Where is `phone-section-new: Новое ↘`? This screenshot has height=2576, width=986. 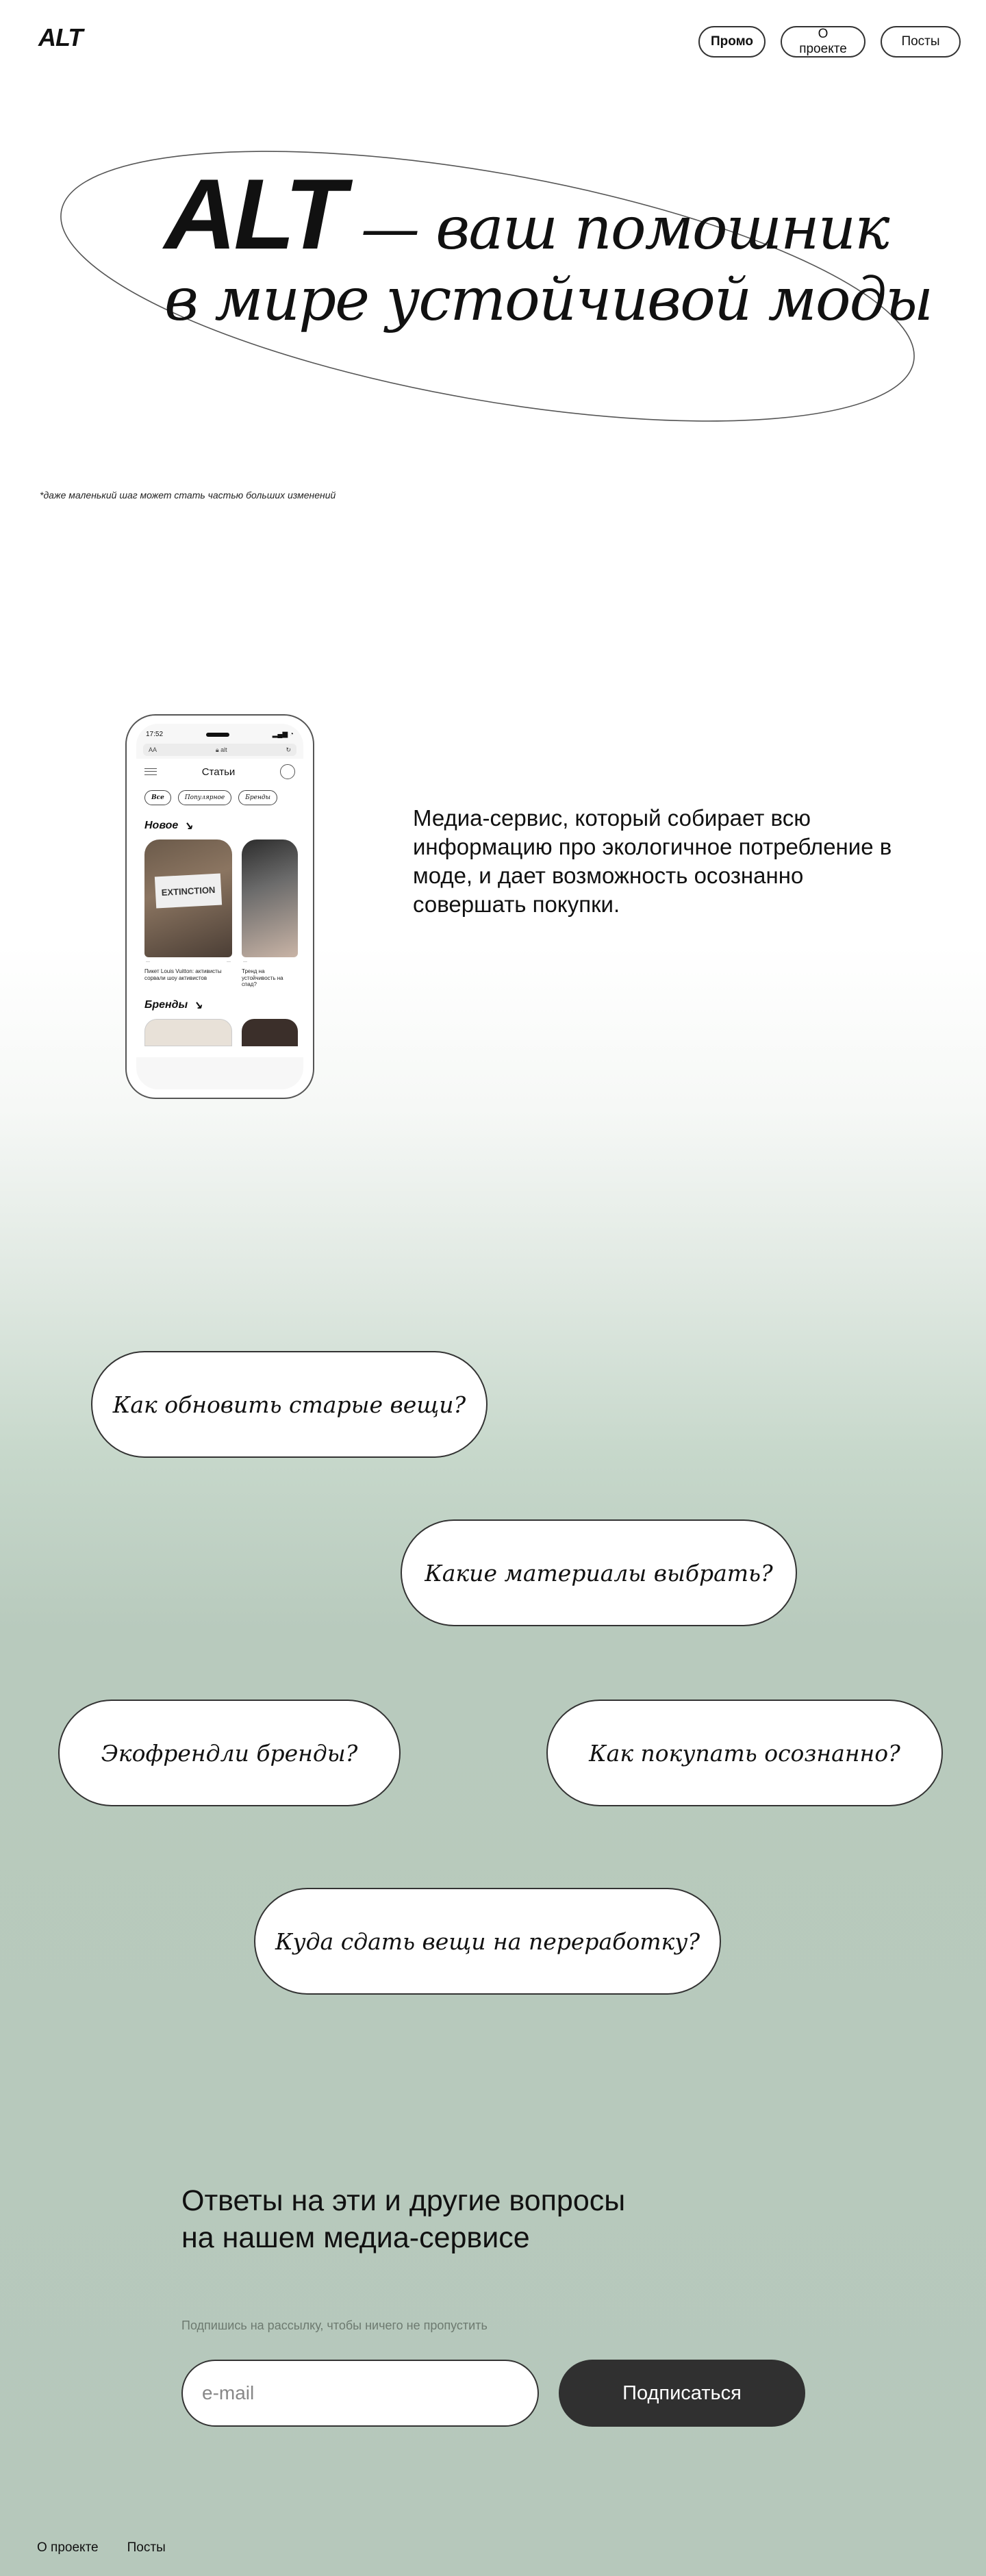
phone-section-new: Новое ↘ is located at coordinates (219, 825).